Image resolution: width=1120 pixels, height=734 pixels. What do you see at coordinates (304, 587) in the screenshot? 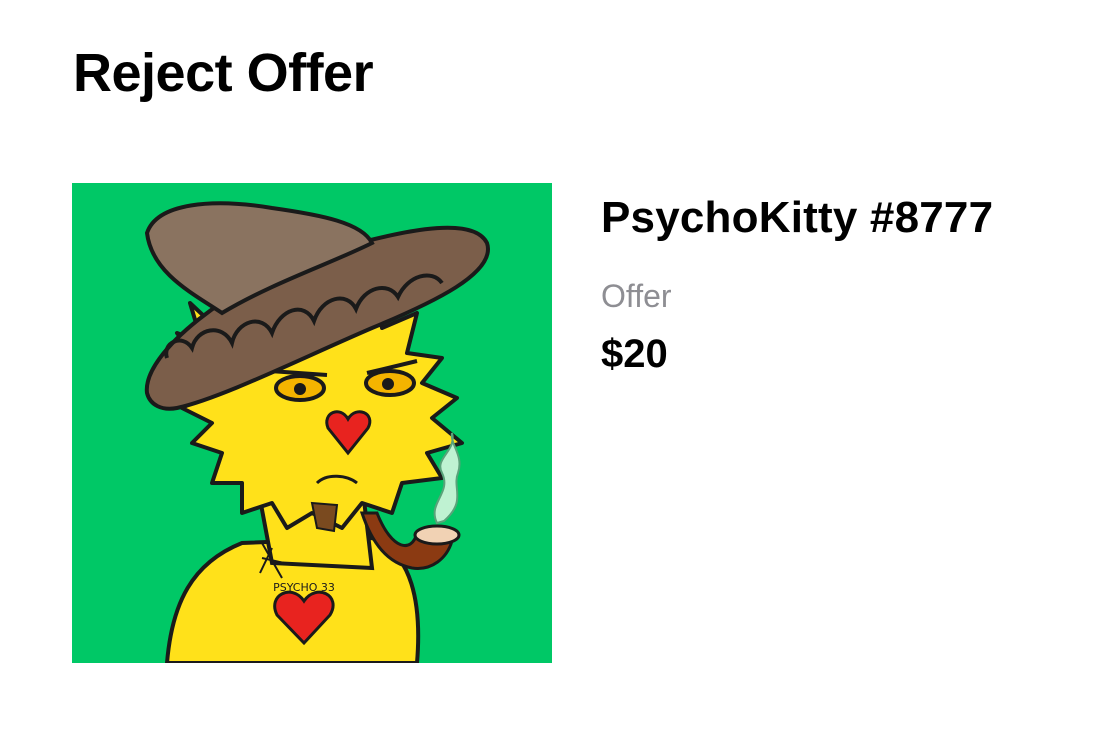
I see `tattoo-text: PSYCHO 33` at bounding box center [304, 587].